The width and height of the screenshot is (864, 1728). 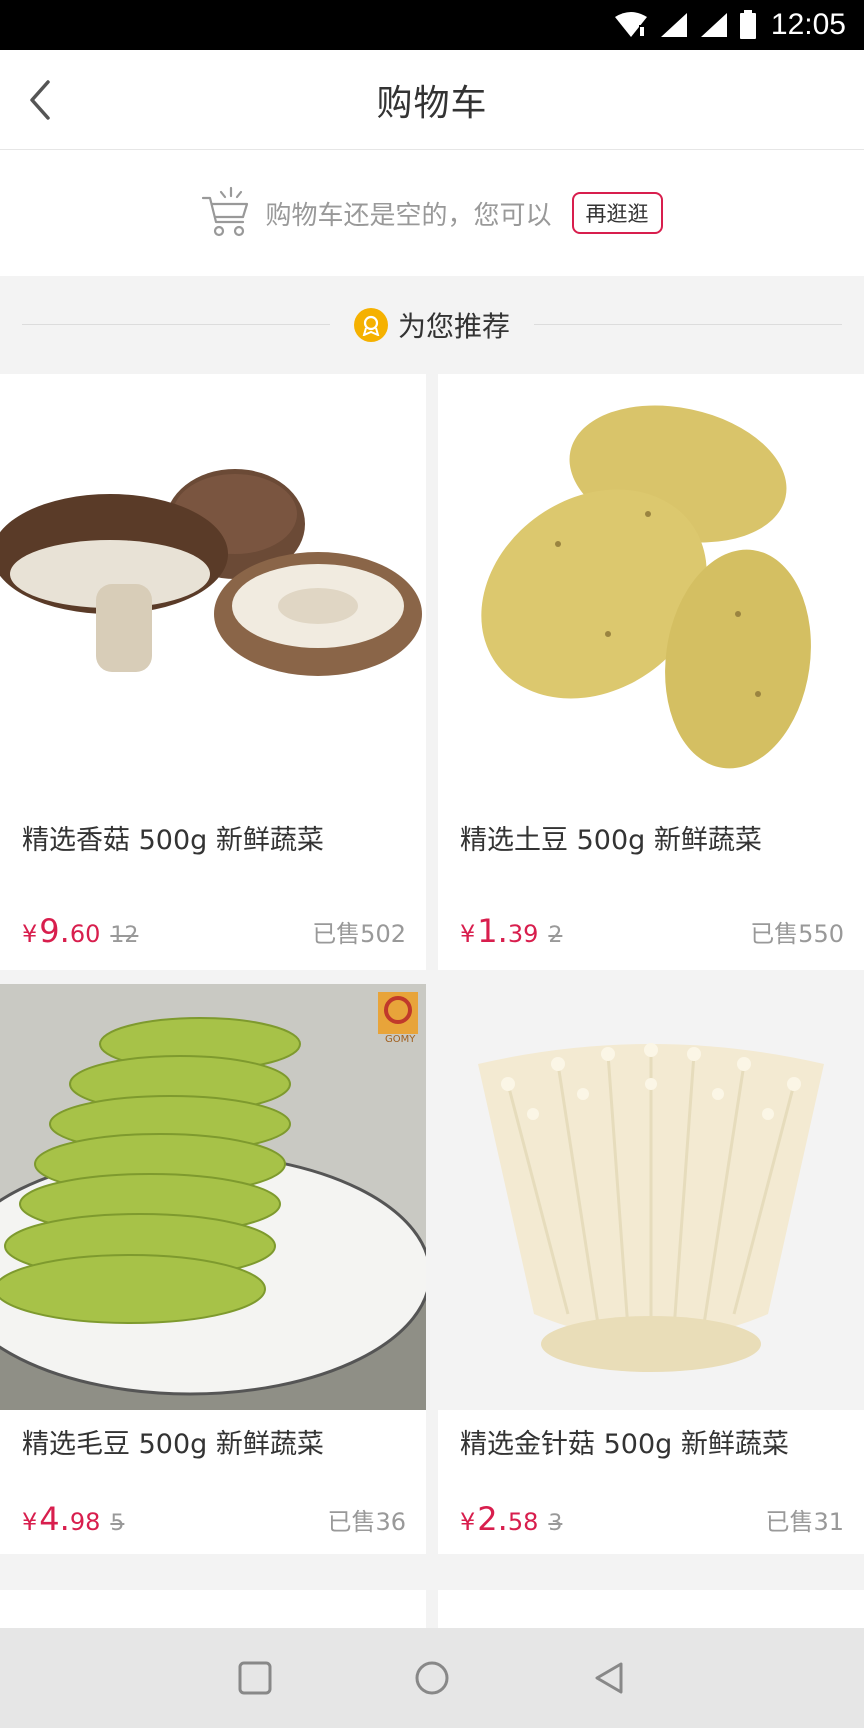 I want to click on product-image-potato, so click(x=651, y=587).